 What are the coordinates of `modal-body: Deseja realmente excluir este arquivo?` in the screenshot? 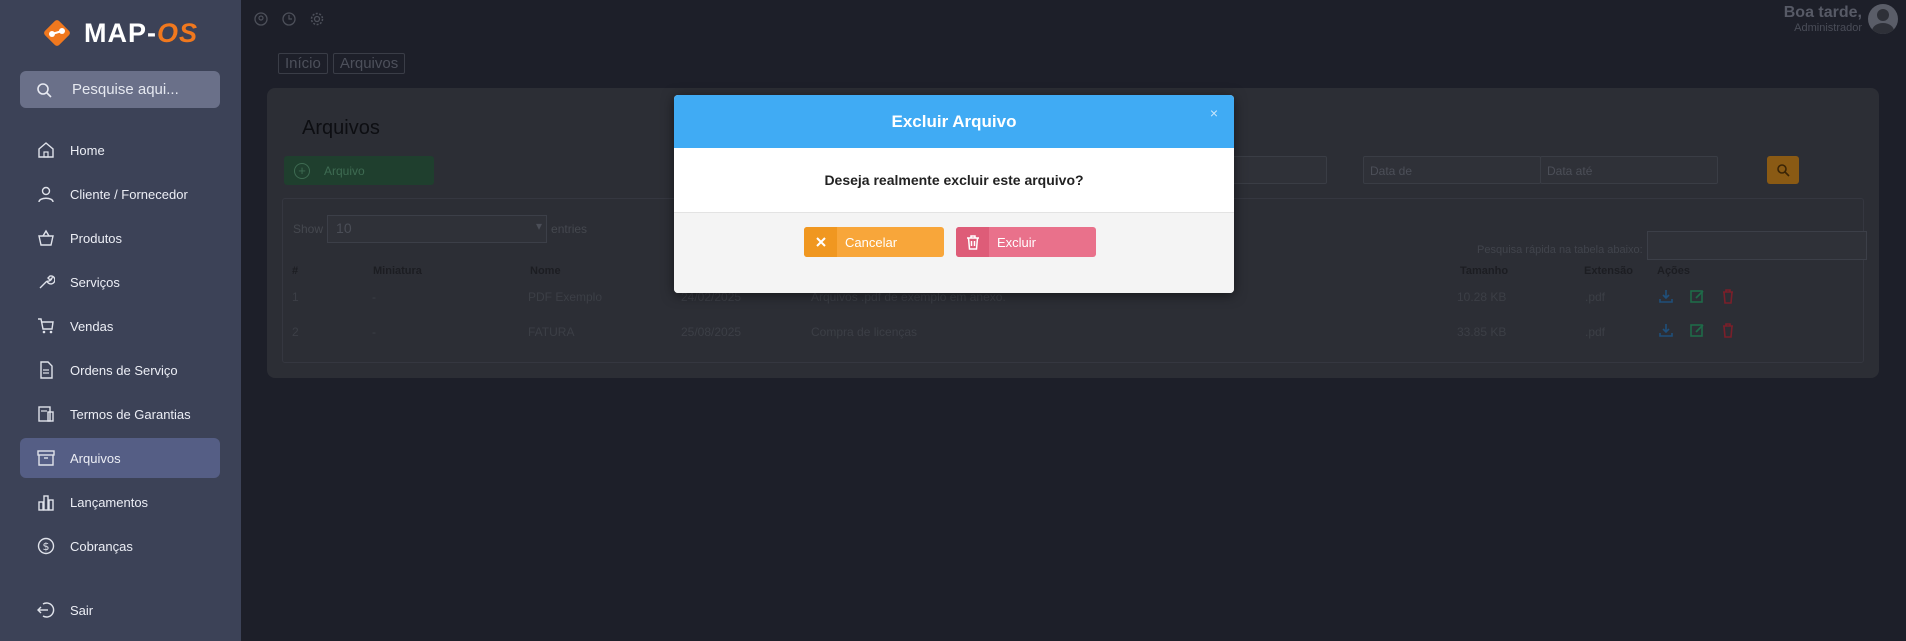 It's located at (954, 180).